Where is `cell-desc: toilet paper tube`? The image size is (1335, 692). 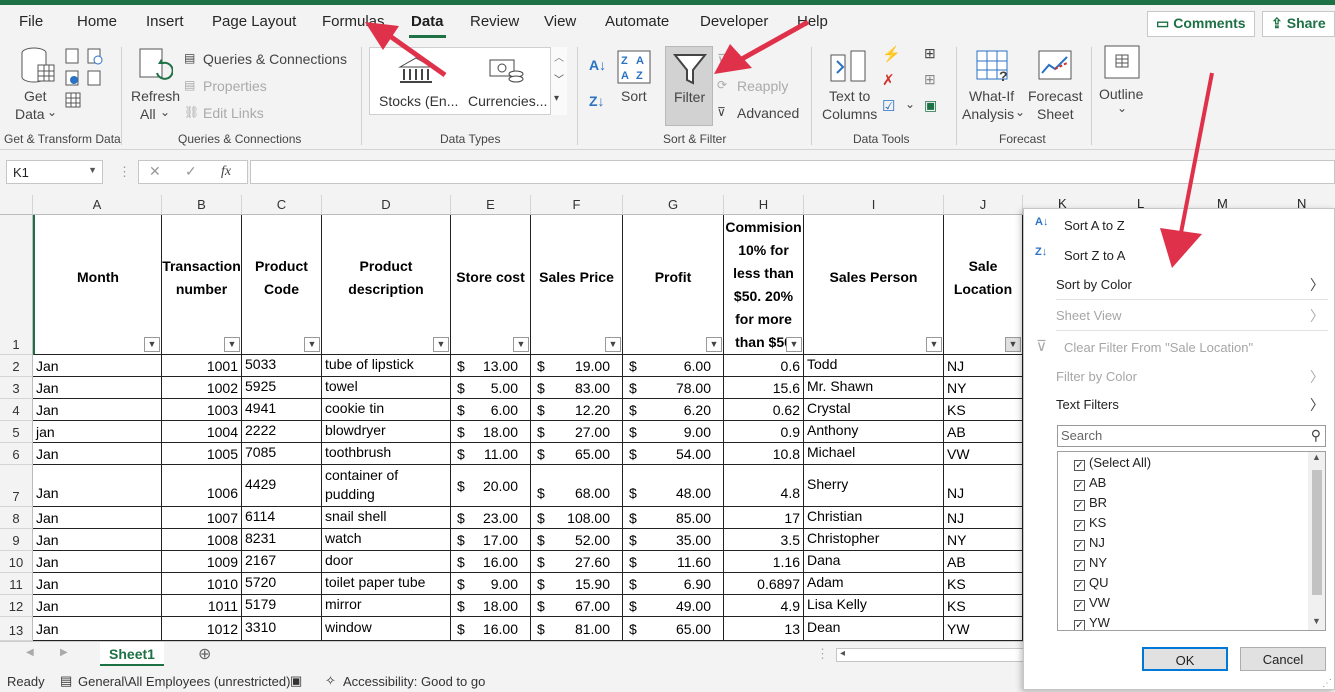
cell-desc: toilet paper tube is located at coordinates (386, 584).